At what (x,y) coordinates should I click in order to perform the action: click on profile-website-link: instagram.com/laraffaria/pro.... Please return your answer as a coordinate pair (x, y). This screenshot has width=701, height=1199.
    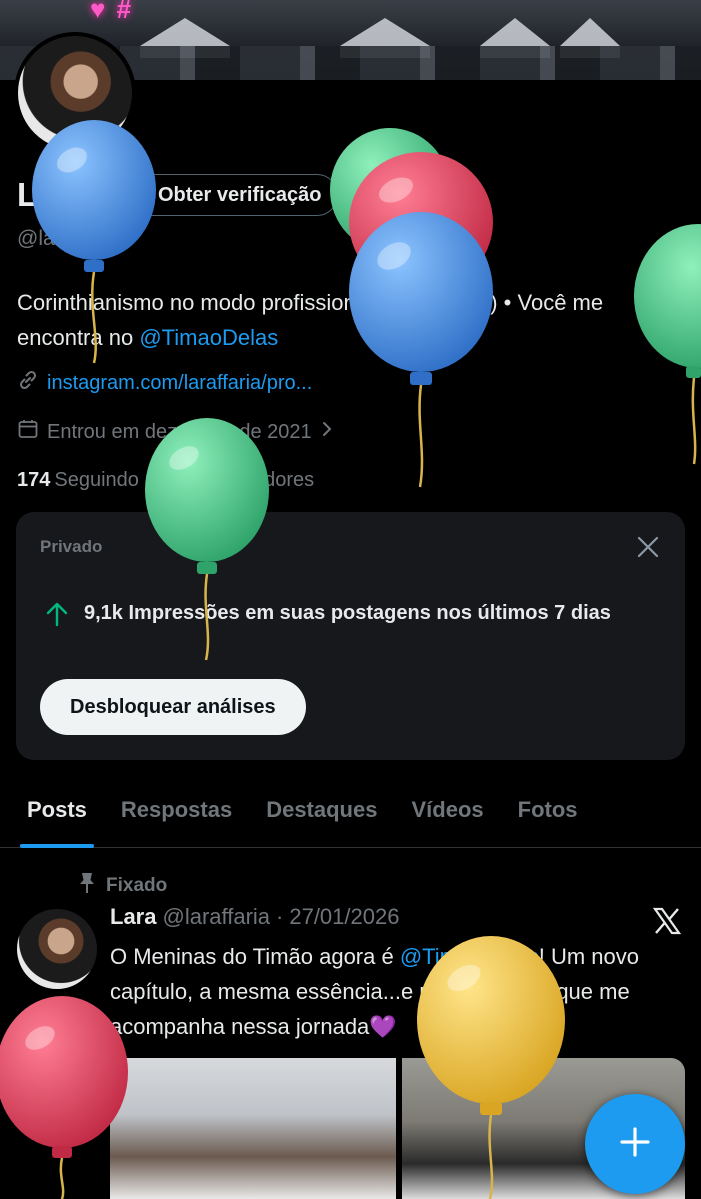
    Looking at the image, I should click on (164, 383).